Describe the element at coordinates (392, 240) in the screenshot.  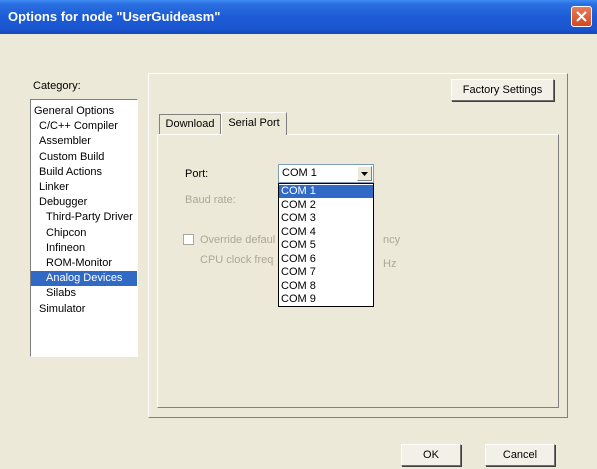
I see `override-label-tail: ncy` at that location.